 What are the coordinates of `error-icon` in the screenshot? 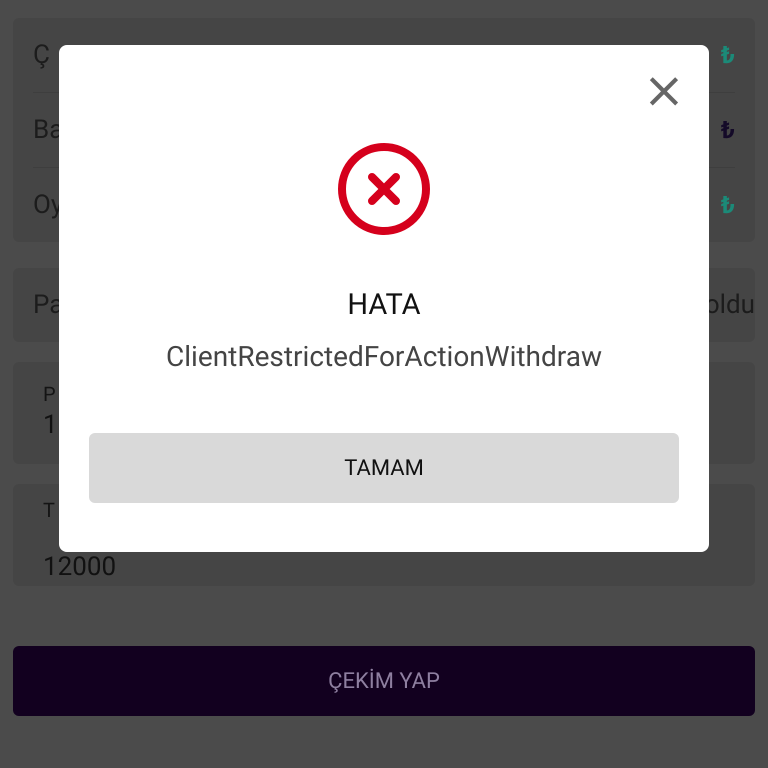 It's located at (384, 189).